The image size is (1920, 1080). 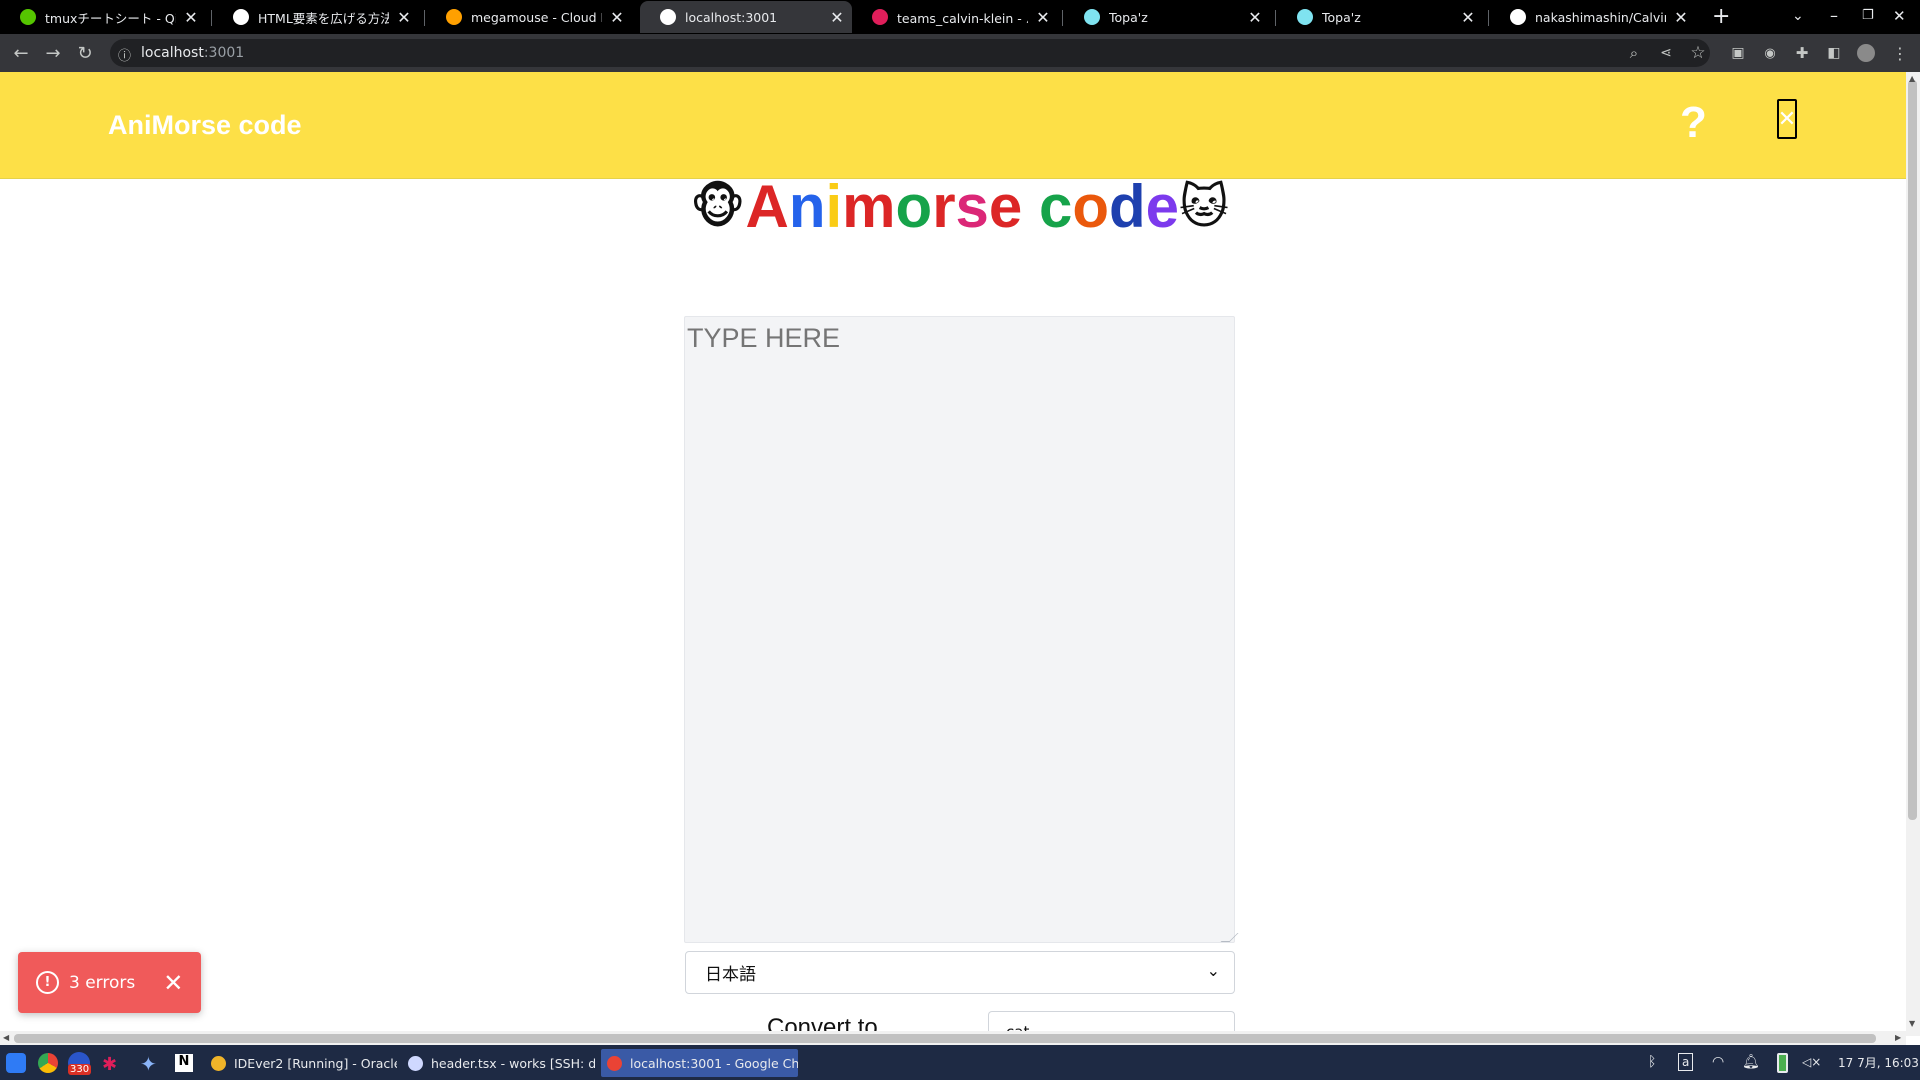 What do you see at coordinates (1055, 206) in the screenshot?
I see `logo-letter: c` at bounding box center [1055, 206].